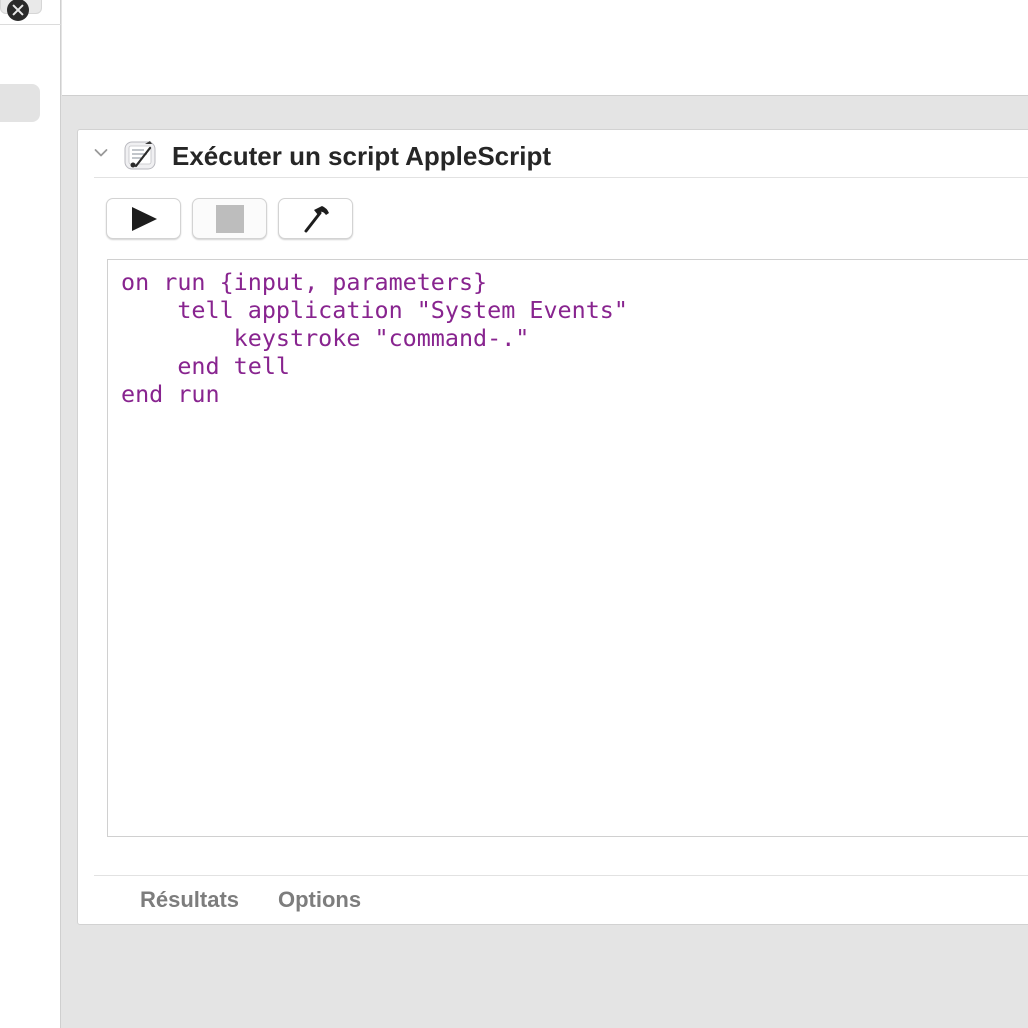 Image resolution: width=1028 pixels, height=1028 pixels. What do you see at coordinates (205, 366) in the screenshot?
I see `code-line: end tell` at bounding box center [205, 366].